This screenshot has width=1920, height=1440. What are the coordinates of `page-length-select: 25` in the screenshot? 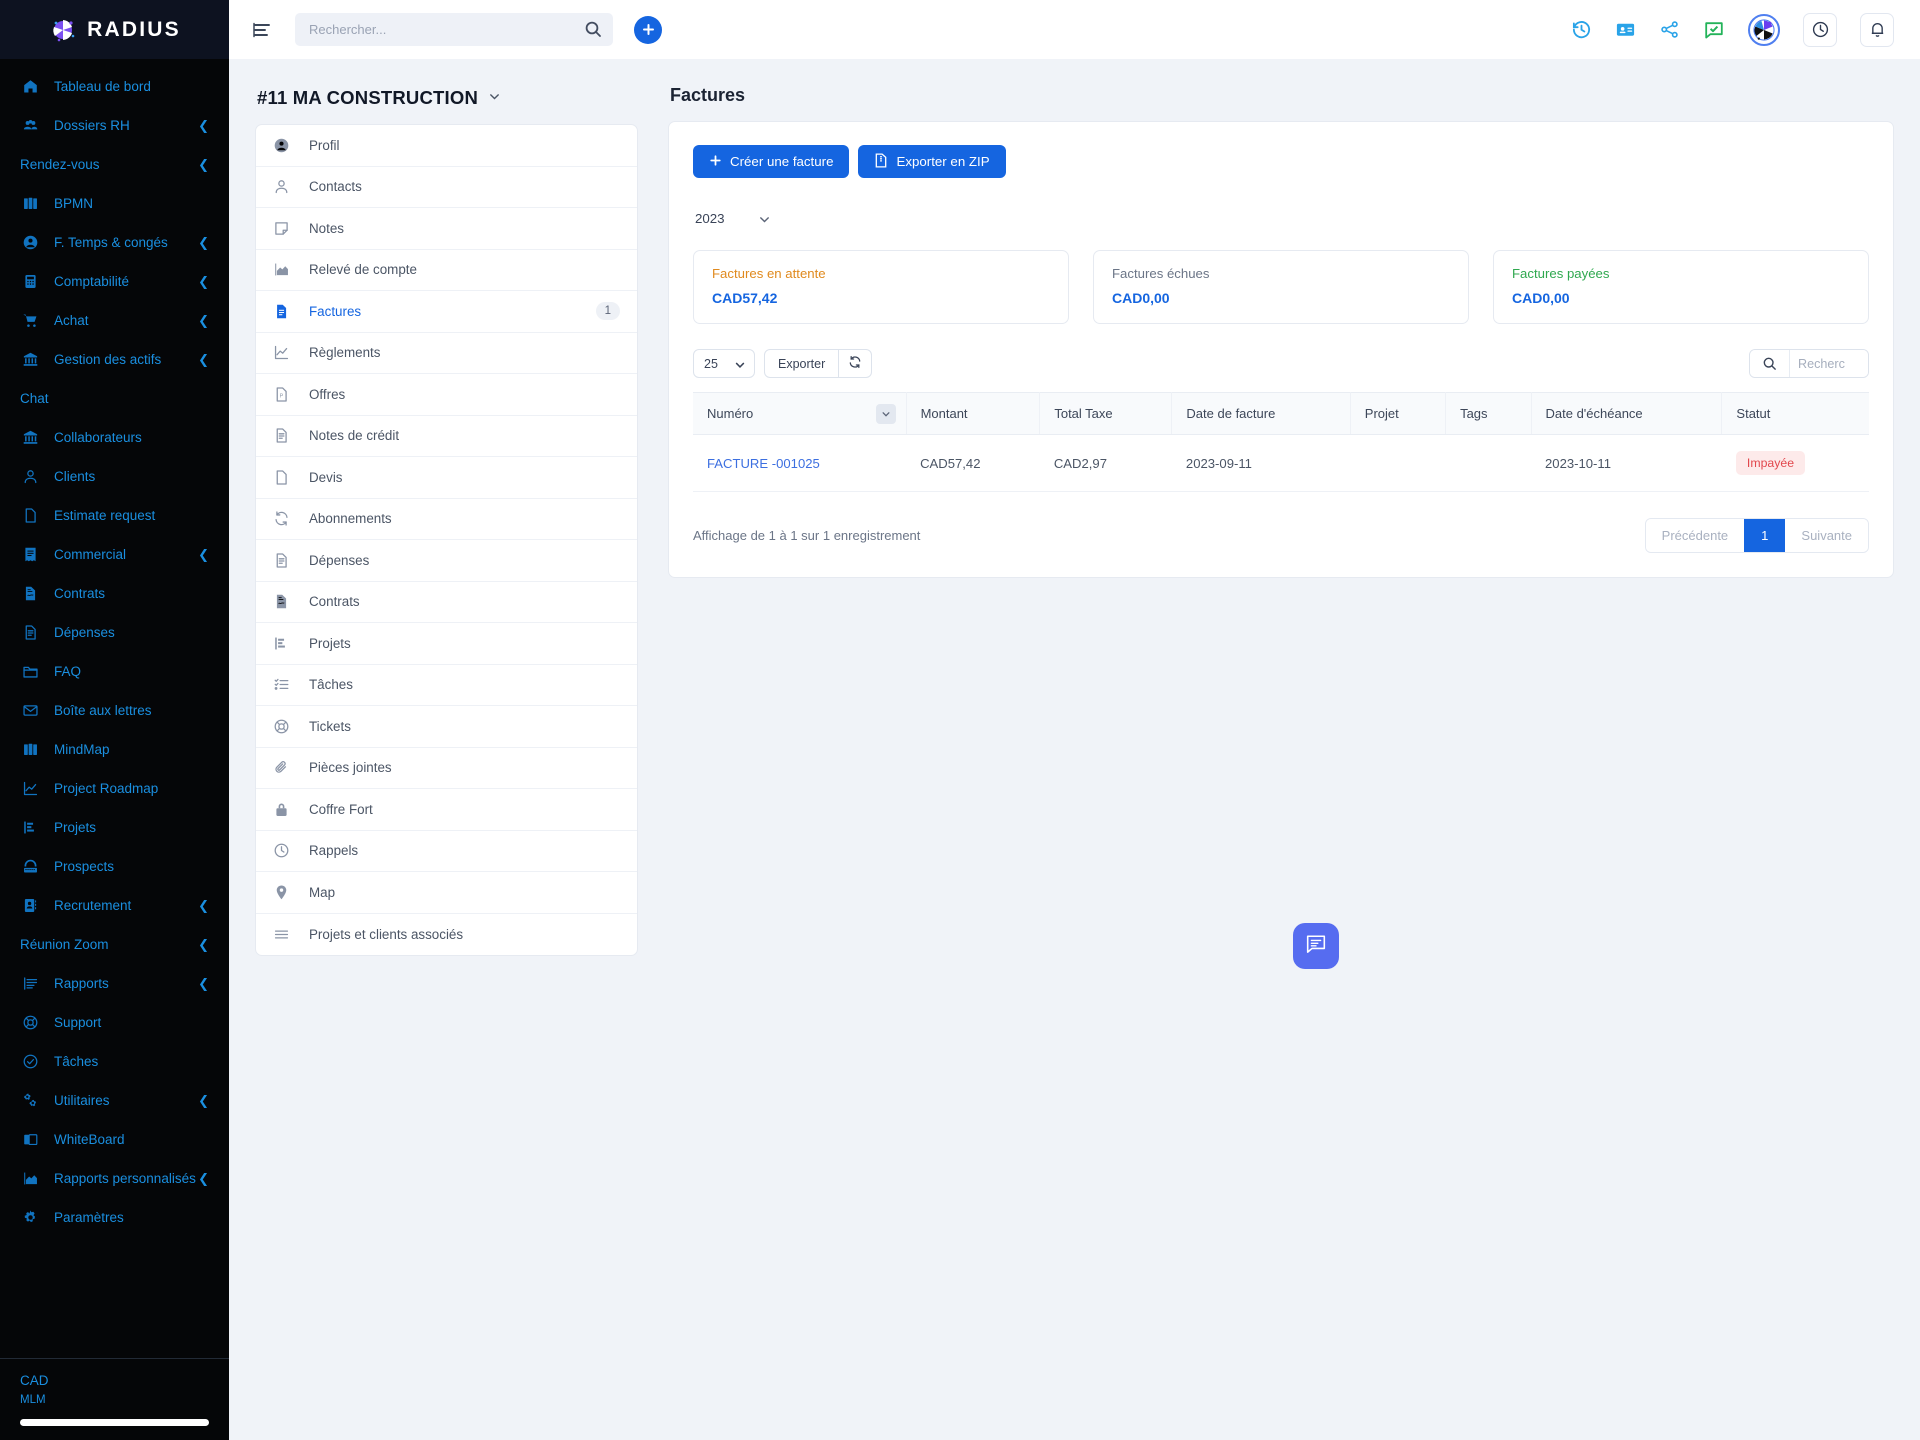 It's located at (724, 363).